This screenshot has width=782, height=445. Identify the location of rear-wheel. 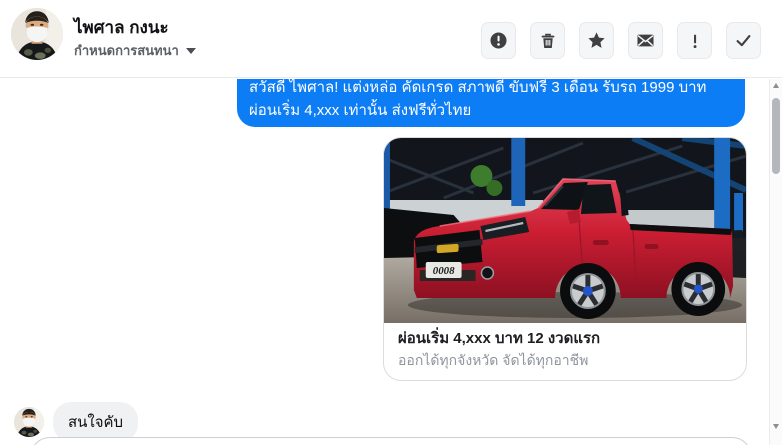
(698, 289).